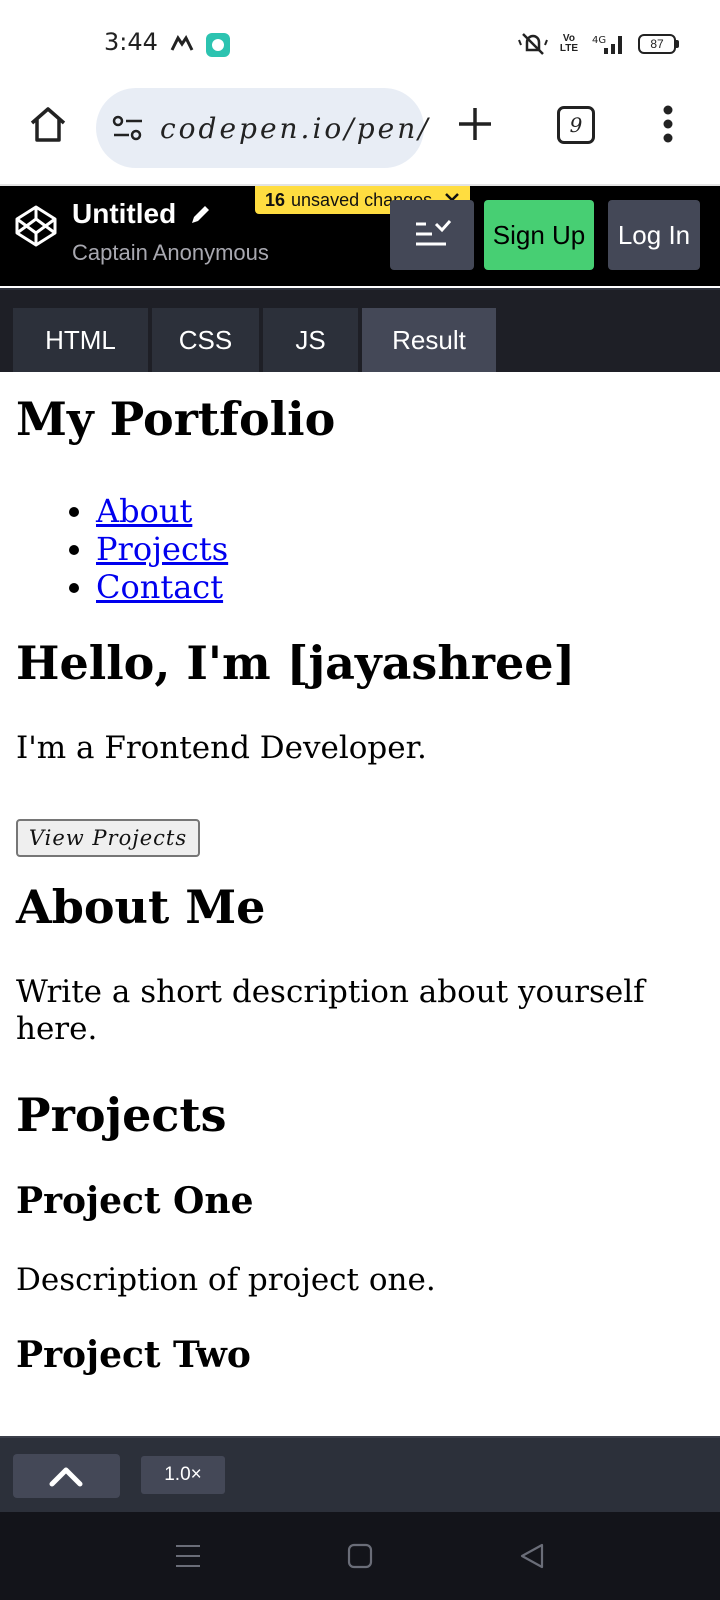 This screenshot has height=1600, width=720. I want to click on projects-heading: Projects, so click(121, 1115).